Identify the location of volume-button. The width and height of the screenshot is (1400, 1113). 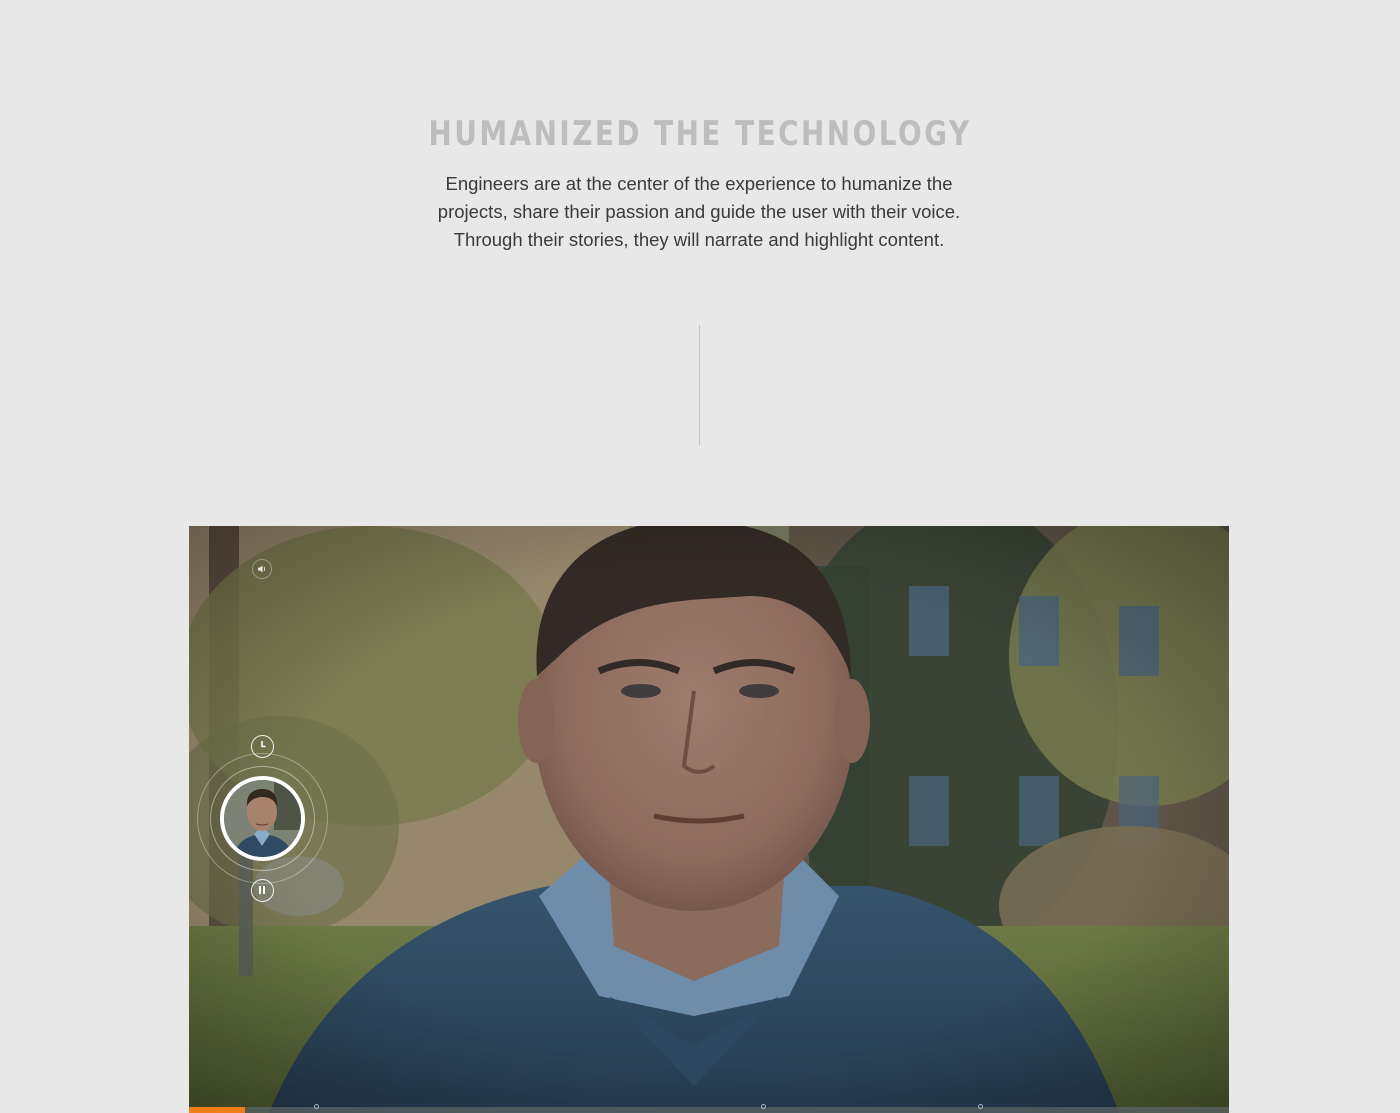
(262, 569).